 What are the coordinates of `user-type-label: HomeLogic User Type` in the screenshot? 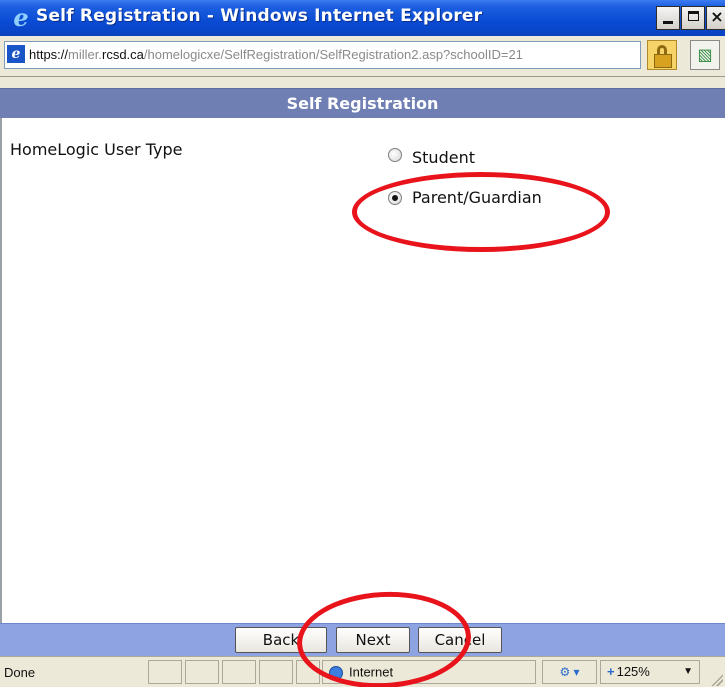 It's located at (96, 149).